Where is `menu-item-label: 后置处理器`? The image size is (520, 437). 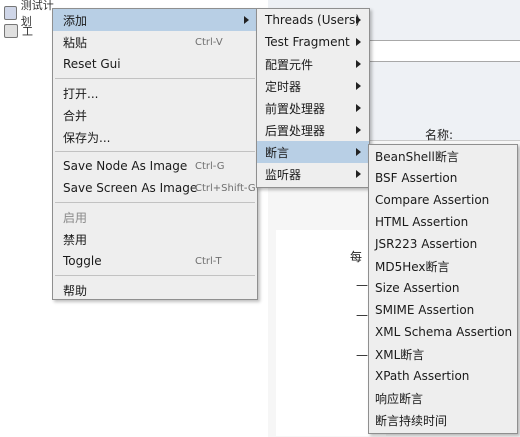 menu-item-label: 后置处理器 is located at coordinates (295, 130).